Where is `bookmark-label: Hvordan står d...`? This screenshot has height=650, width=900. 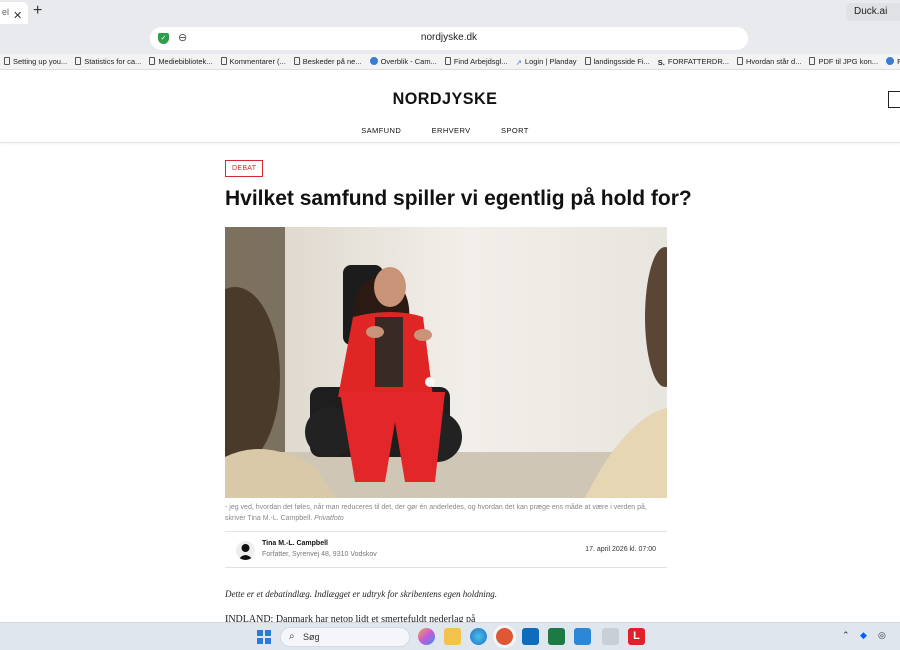 bookmark-label: Hvordan står d... is located at coordinates (774, 61).